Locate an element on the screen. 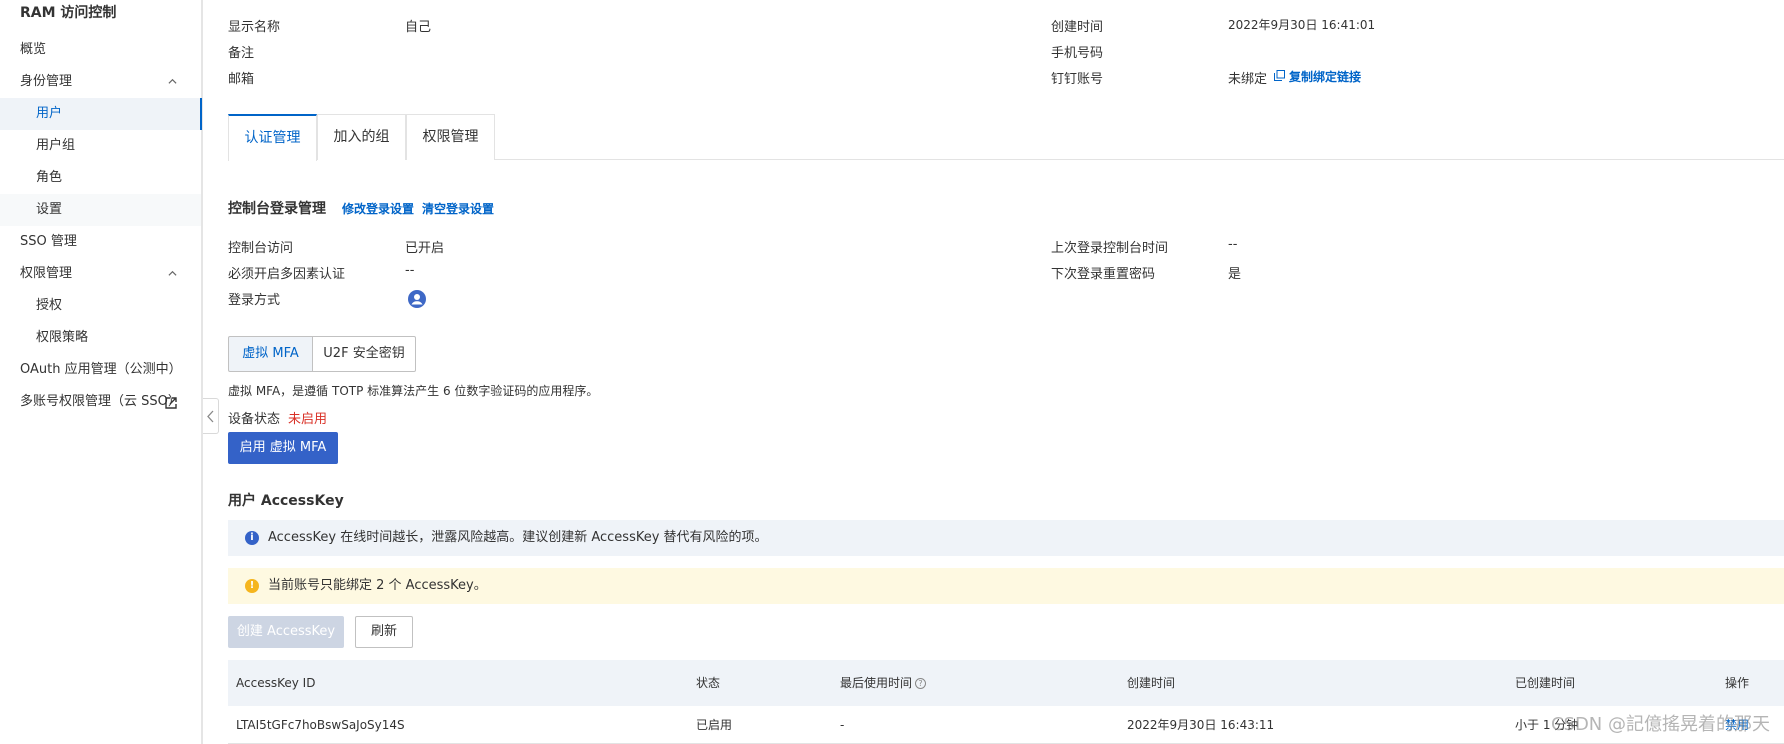  warning-icon: ! is located at coordinates (252, 586).